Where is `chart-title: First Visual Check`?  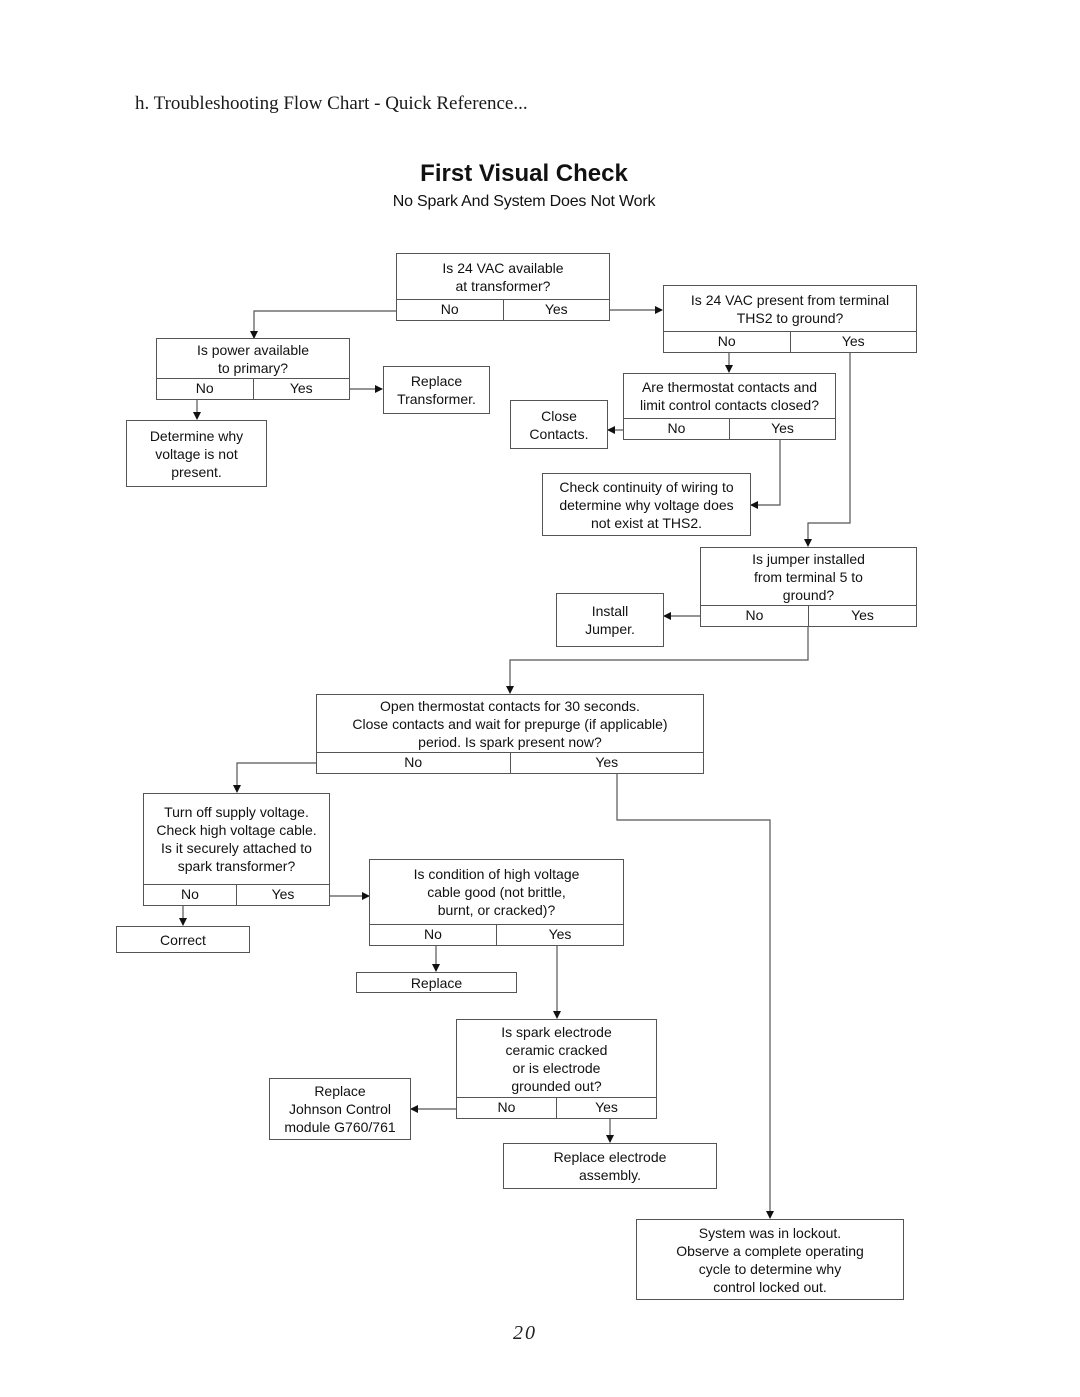 chart-title: First Visual Check is located at coordinates (524, 173).